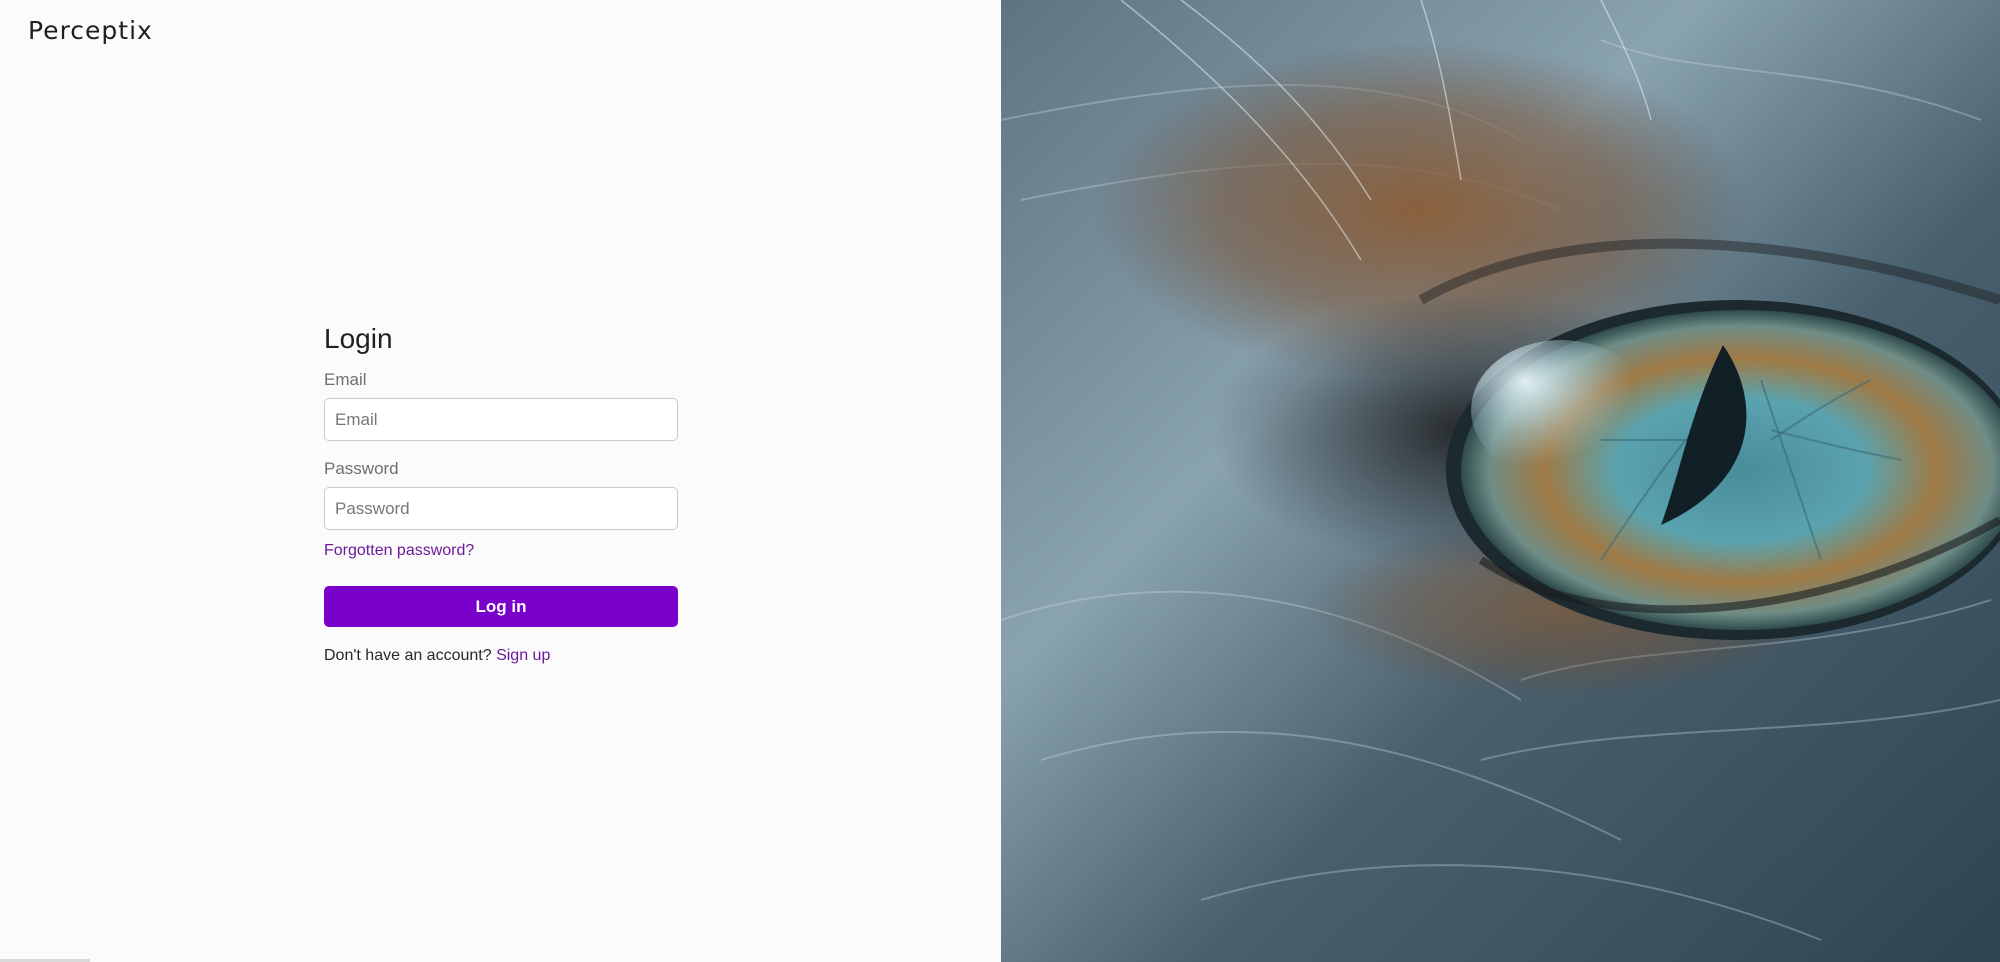  Describe the element at coordinates (501, 606) in the screenshot. I see `login-button: Log in` at that location.